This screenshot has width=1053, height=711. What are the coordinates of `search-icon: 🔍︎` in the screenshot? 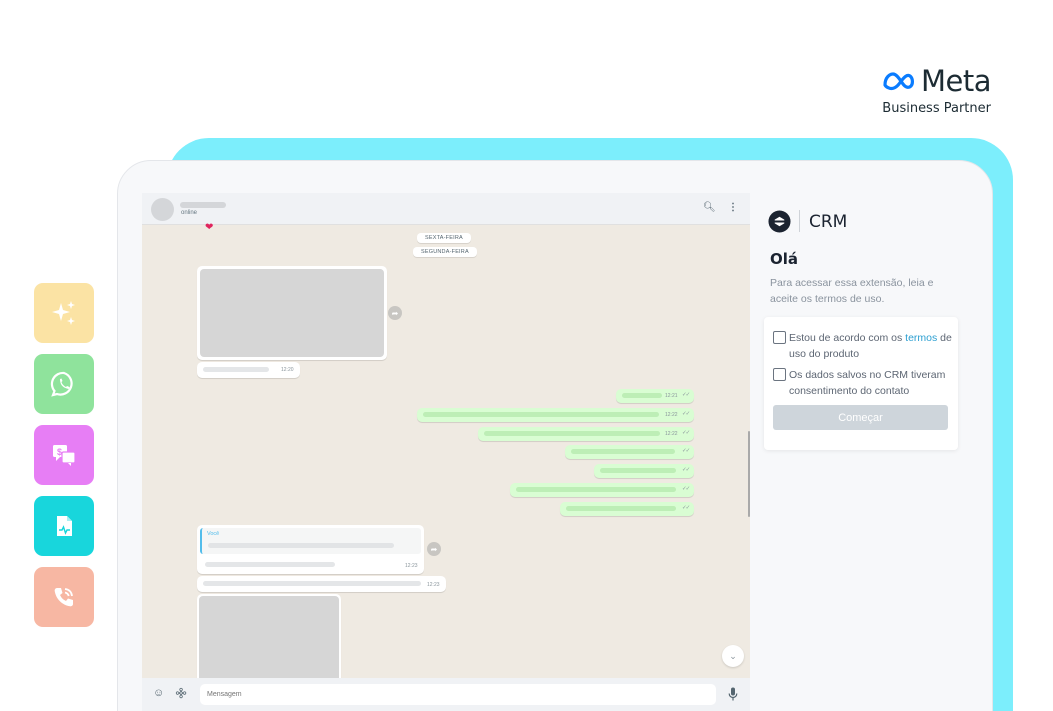 It's located at (709, 207).